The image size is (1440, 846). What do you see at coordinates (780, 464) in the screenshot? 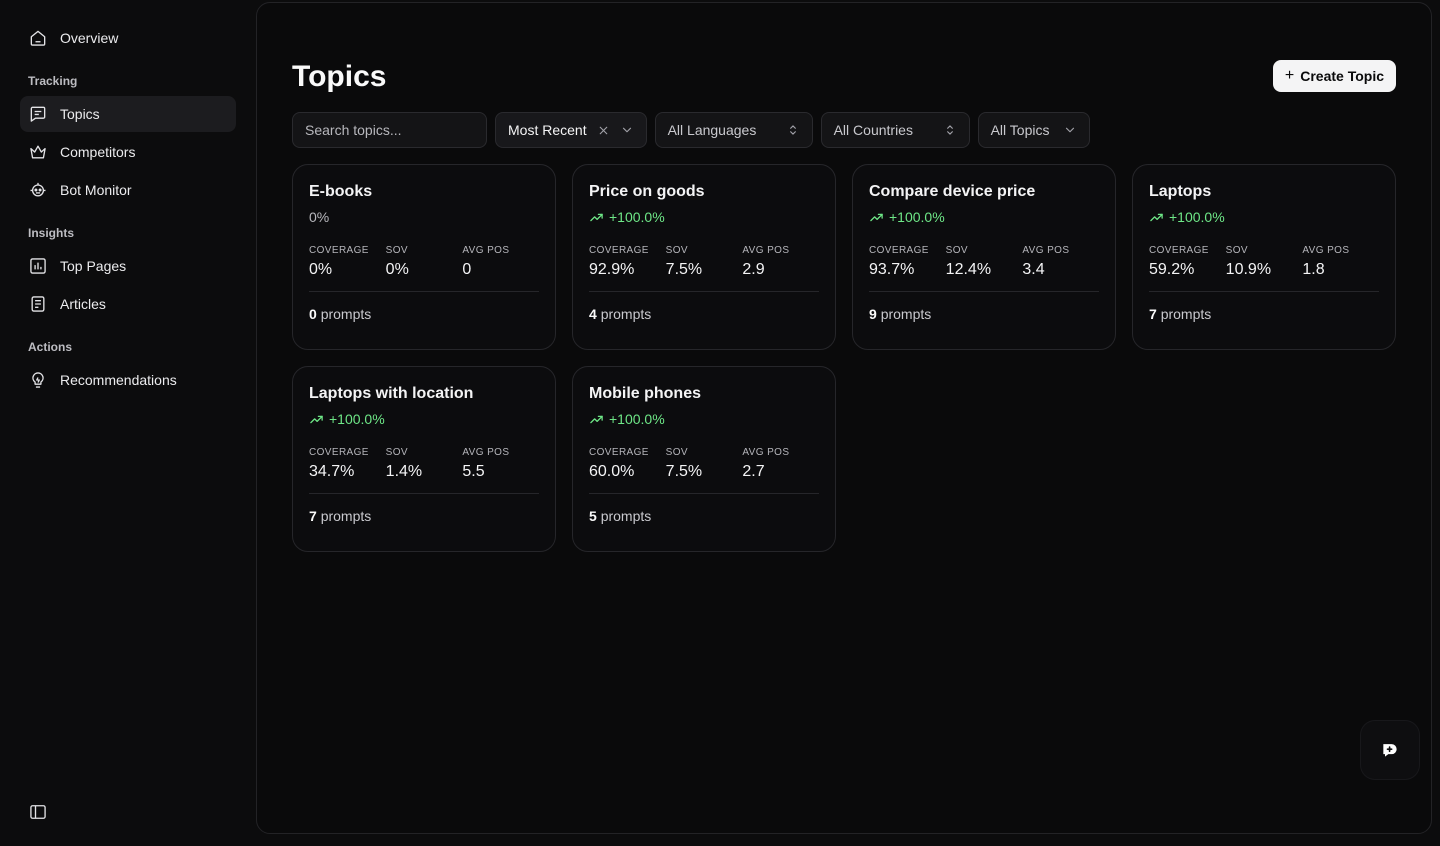
I see `metric-avg-pos: AVG POS 2.7` at bounding box center [780, 464].